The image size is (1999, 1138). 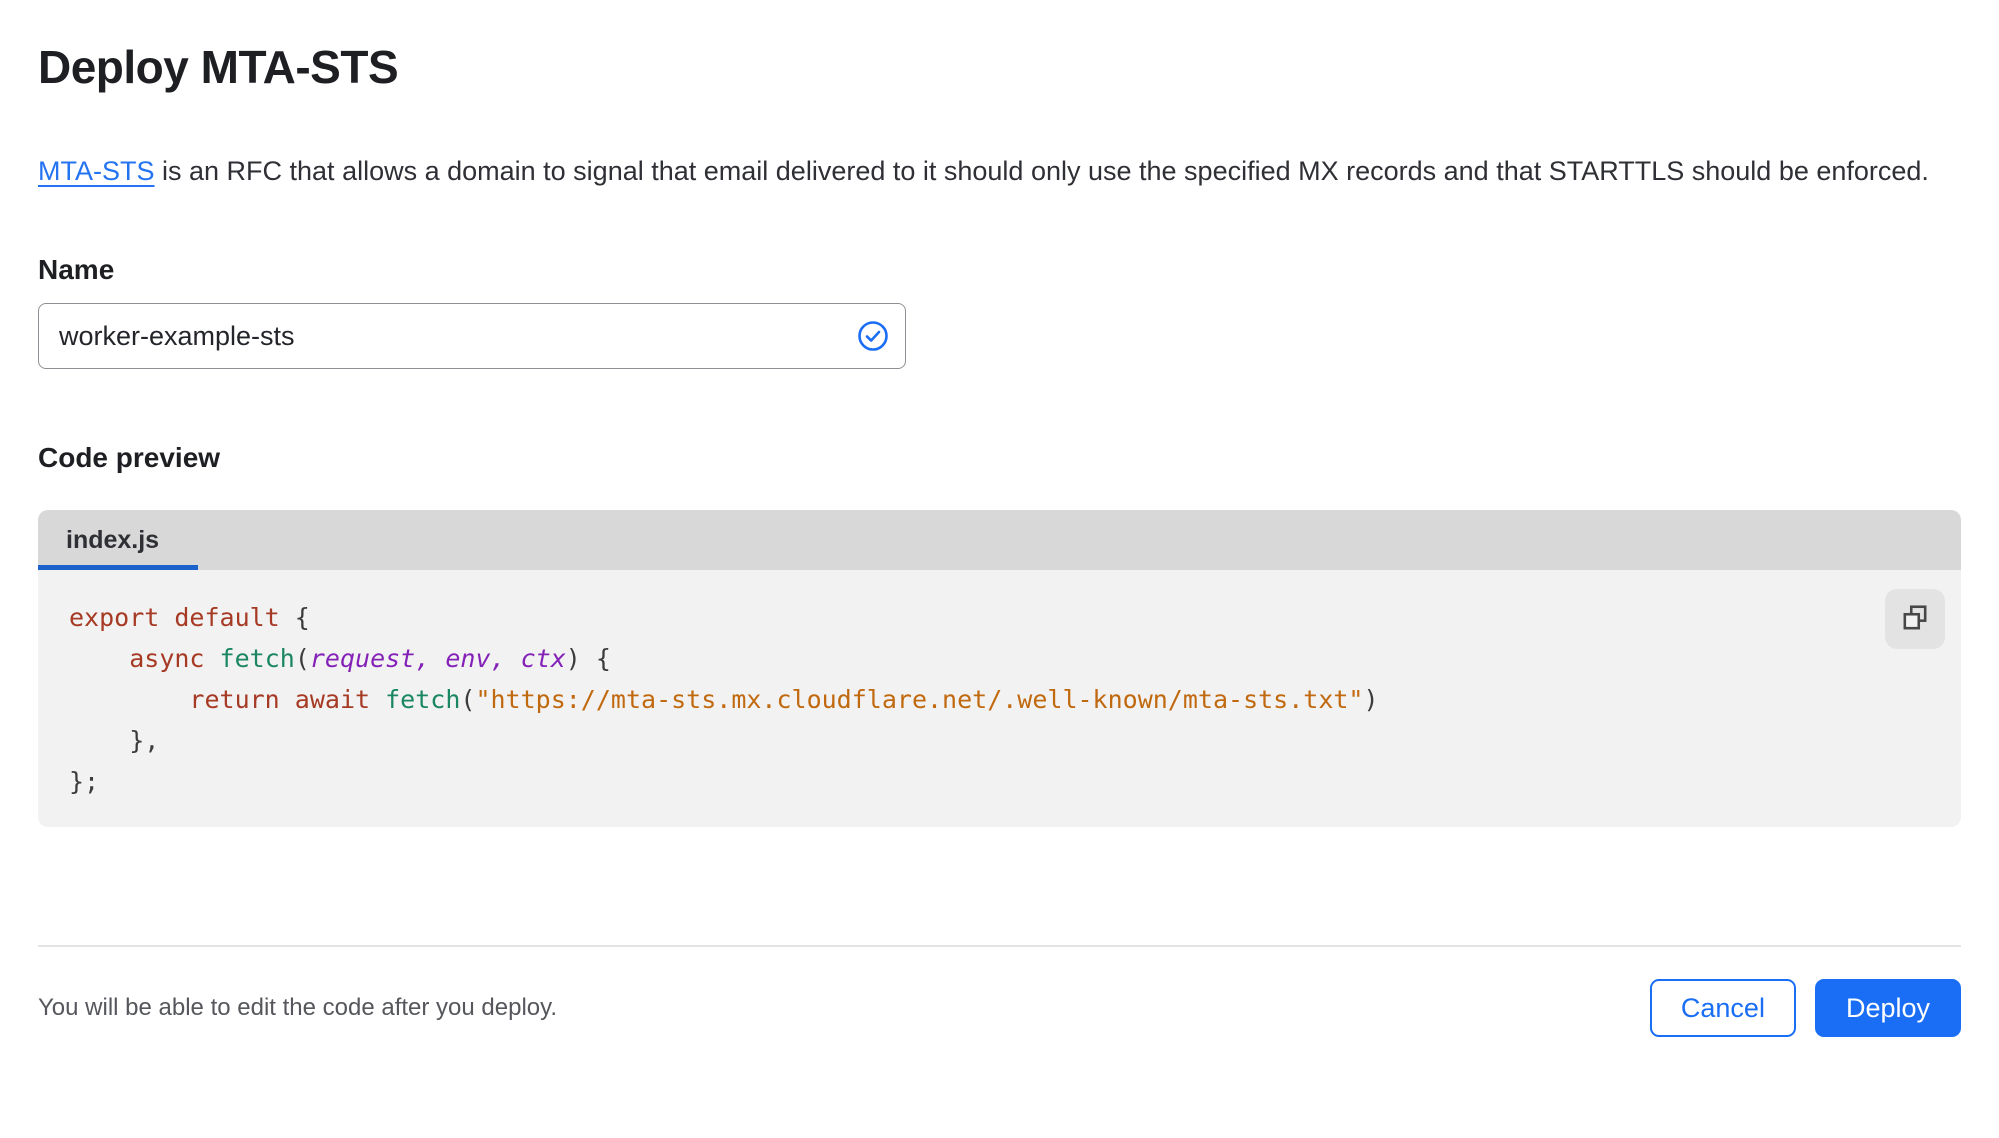 What do you see at coordinates (1805, 1008) in the screenshot?
I see `footer-actions: Cancel Deploy` at bounding box center [1805, 1008].